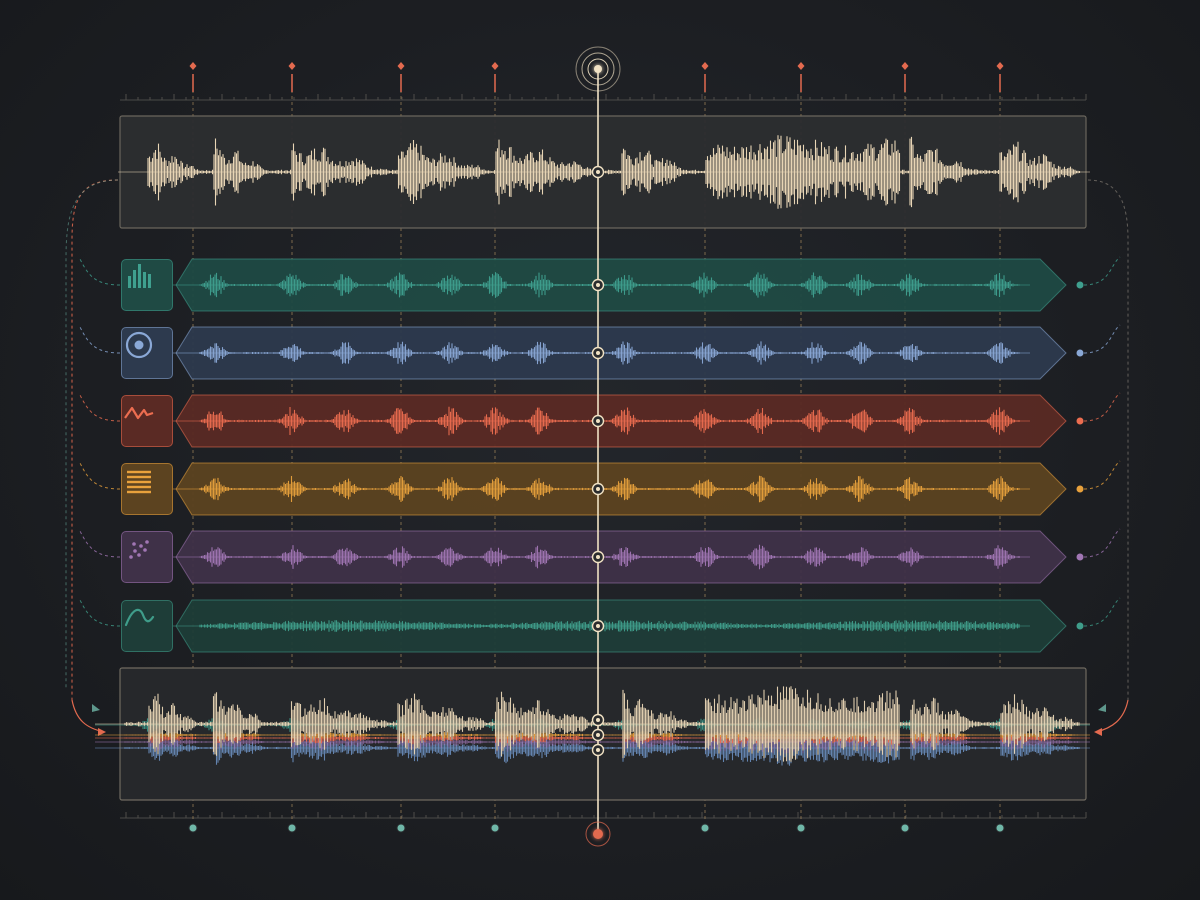 This screenshot has height=900, width=1200. What do you see at coordinates (598, 834) in the screenshot?
I see `record-marker` at bounding box center [598, 834].